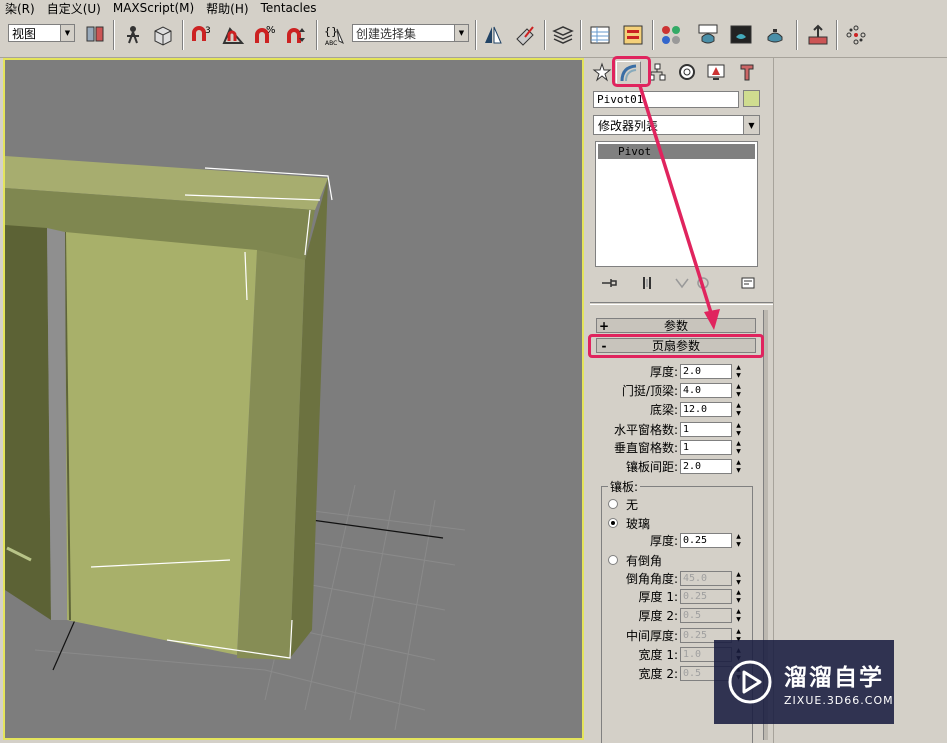  I want to click on upload-scene-icon, so click(818, 35).